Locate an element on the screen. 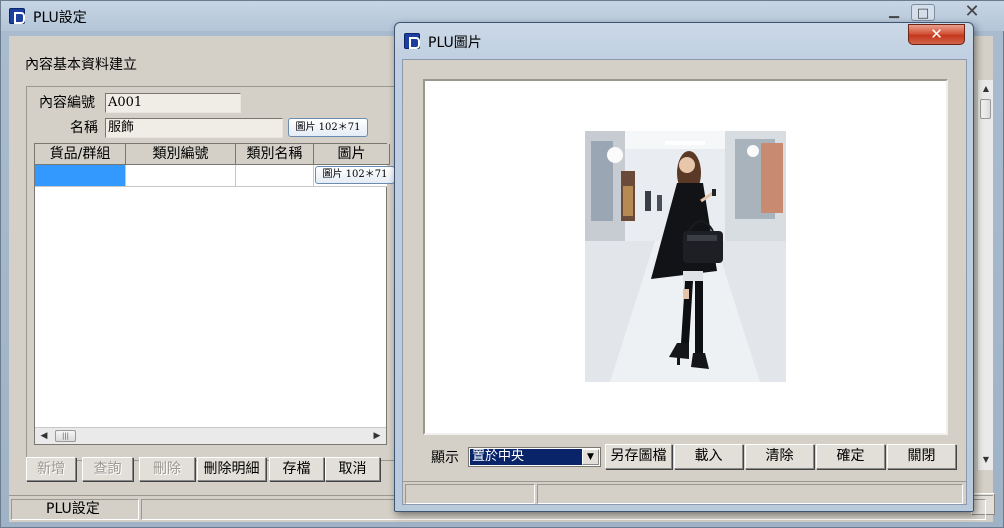  display-mode-select: 置於中央 ▼ is located at coordinates (534, 457).